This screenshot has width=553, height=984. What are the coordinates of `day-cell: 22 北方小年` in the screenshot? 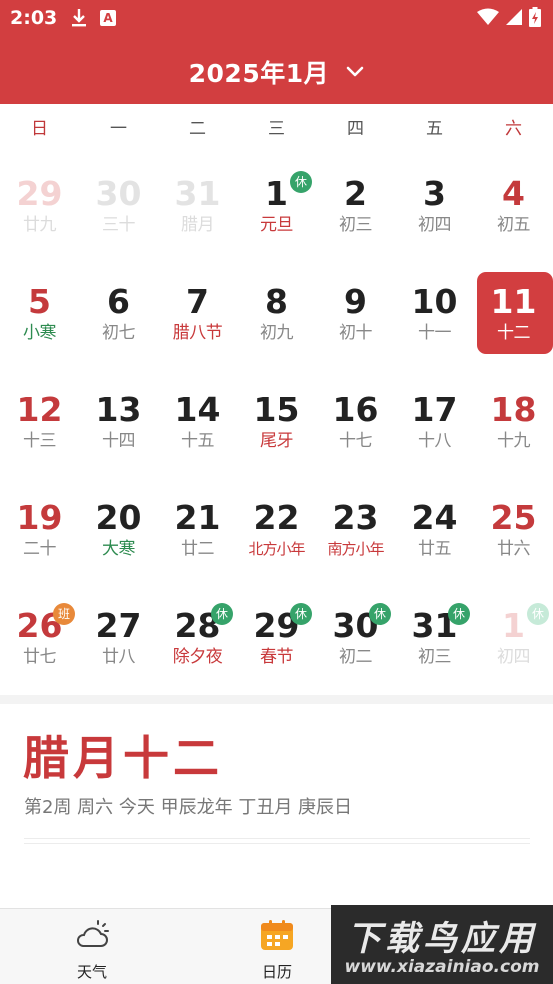 It's located at (276, 528).